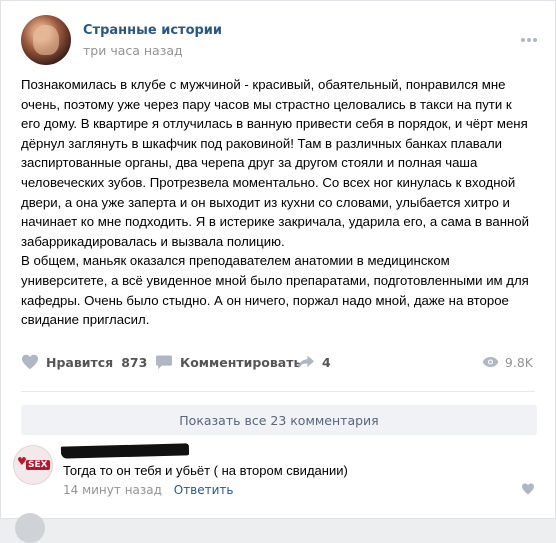  I want to click on post-actions: Нравится 873 Комментировать 4 9.8K, so click(277, 362).